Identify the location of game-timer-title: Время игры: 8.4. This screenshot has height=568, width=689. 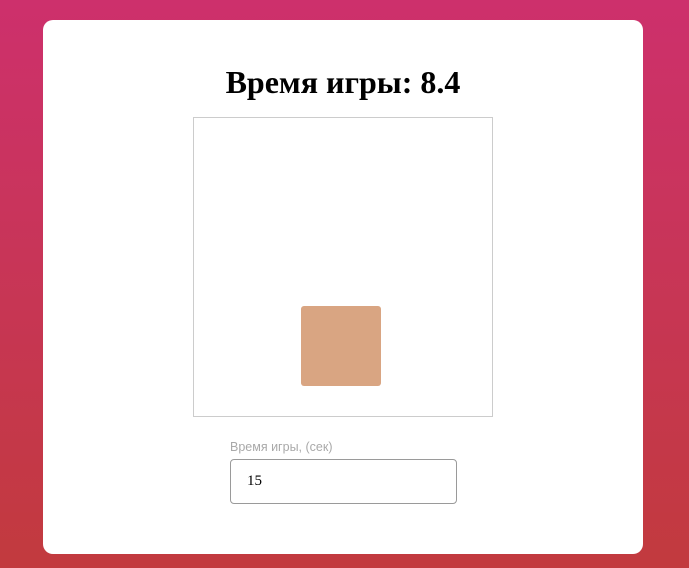
(343, 82).